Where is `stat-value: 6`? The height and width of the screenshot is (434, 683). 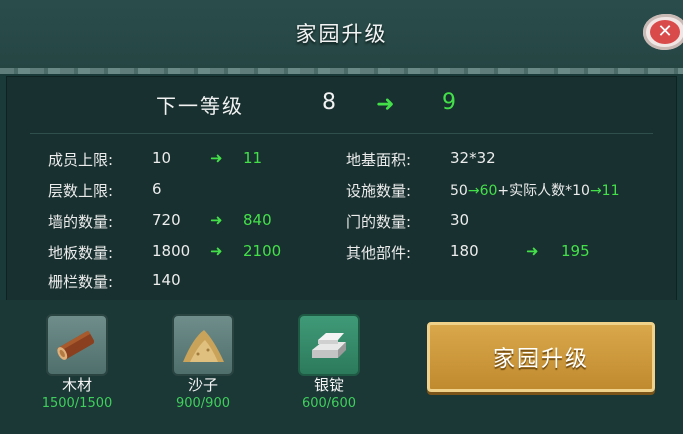 stat-value: 6 is located at coordinates (157, 189).